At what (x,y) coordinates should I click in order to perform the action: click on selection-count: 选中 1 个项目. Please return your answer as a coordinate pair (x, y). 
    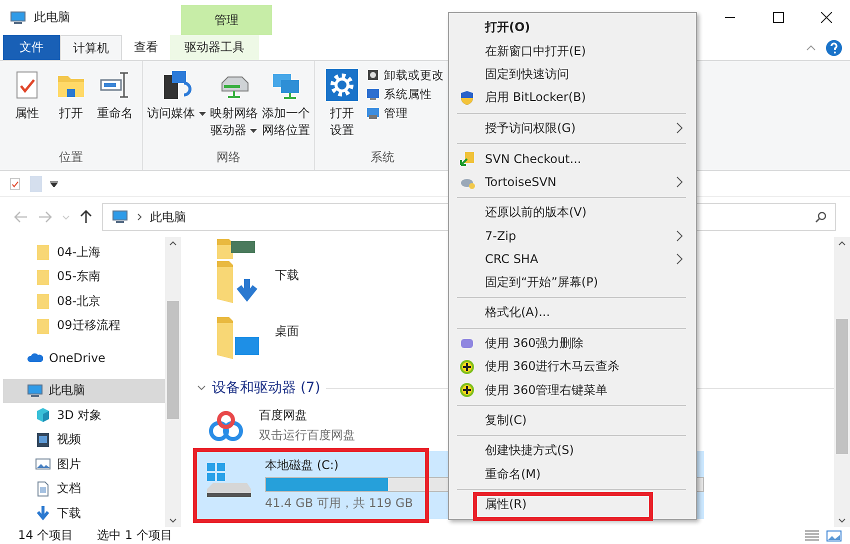
    Looking at the image, I should click on (134, 535).